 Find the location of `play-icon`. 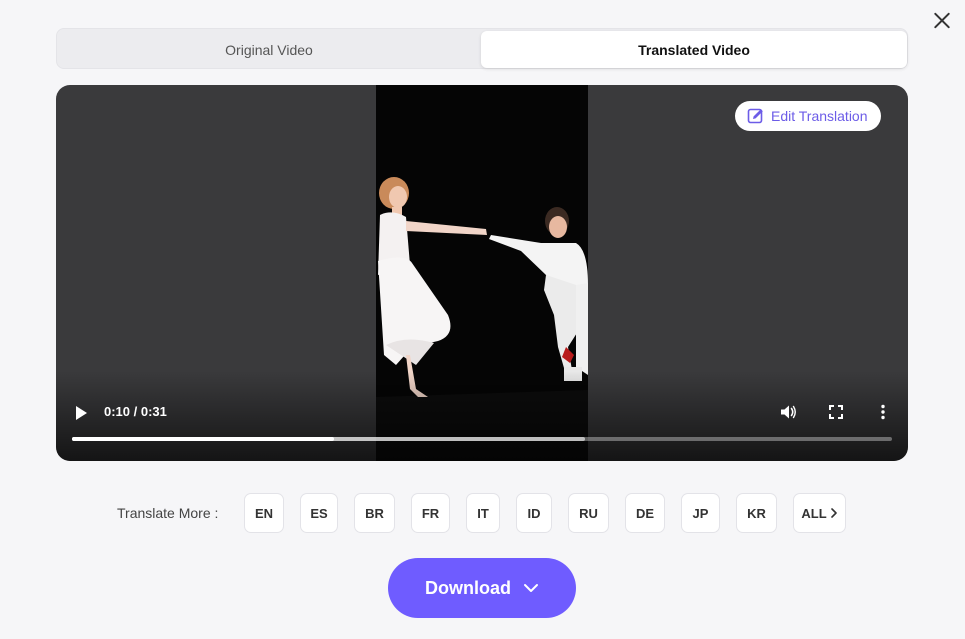

play-icon is located at coordinates (81, 413).